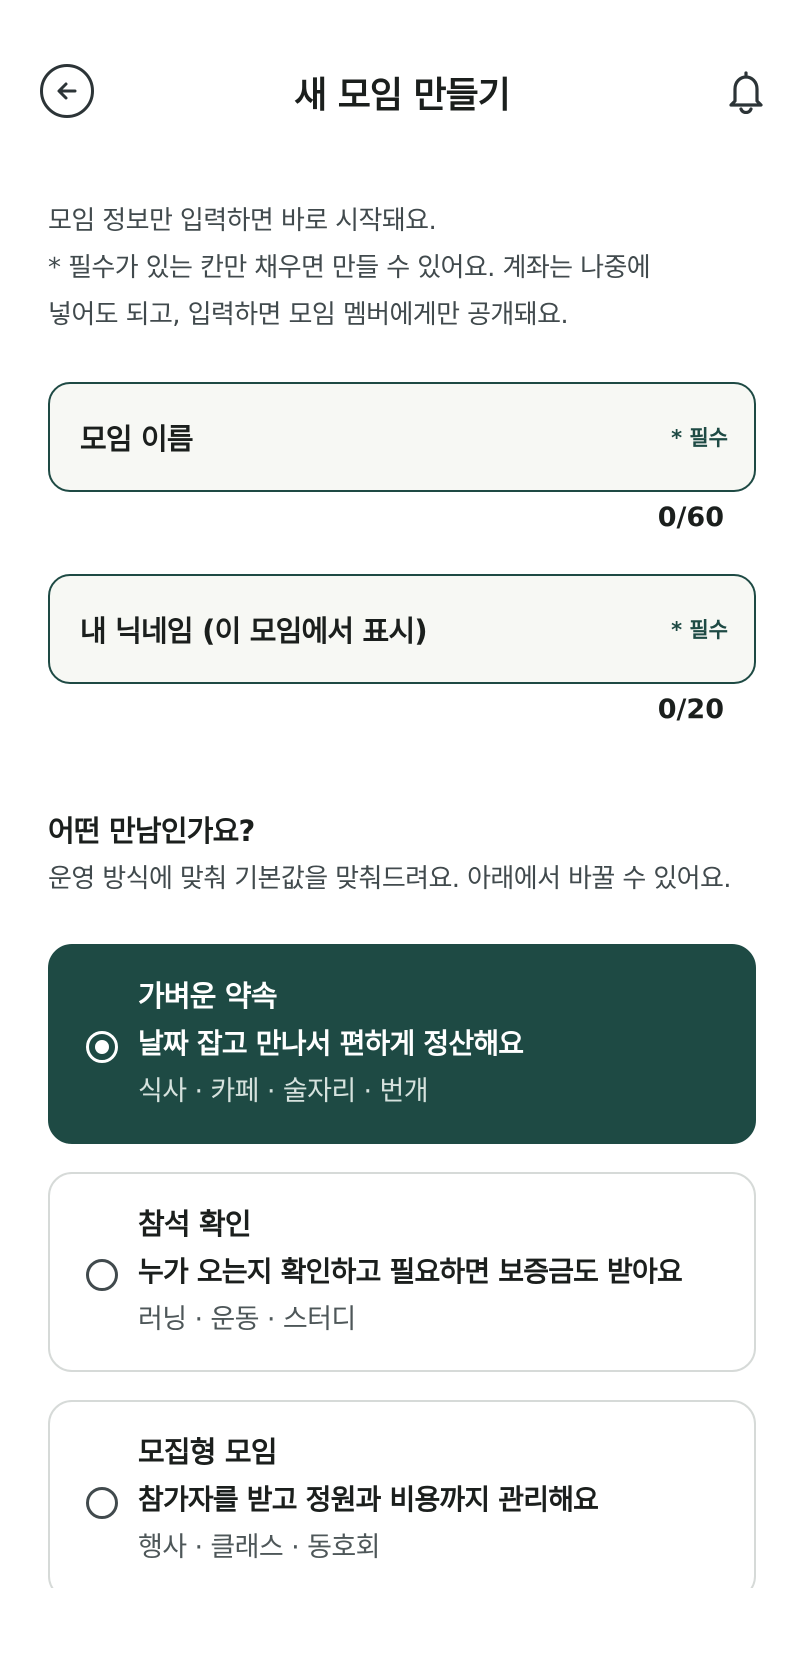 Image resolution: width=804 pixels, height=1659 pixels. I want to click on meeting-type-title: 어떤 만남인가요?, so click(151, 831).